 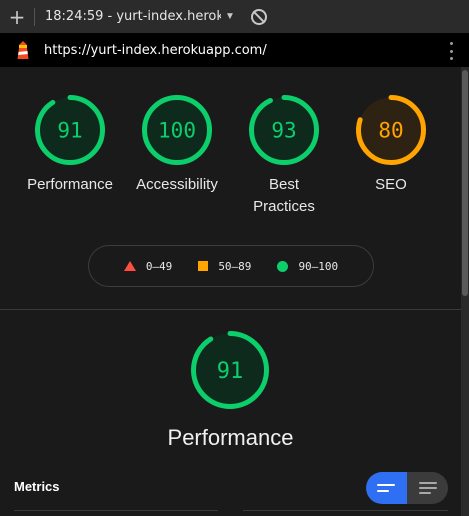 I want to click on tab-dropdown-icon: ▼, so click(x=230, y=16).